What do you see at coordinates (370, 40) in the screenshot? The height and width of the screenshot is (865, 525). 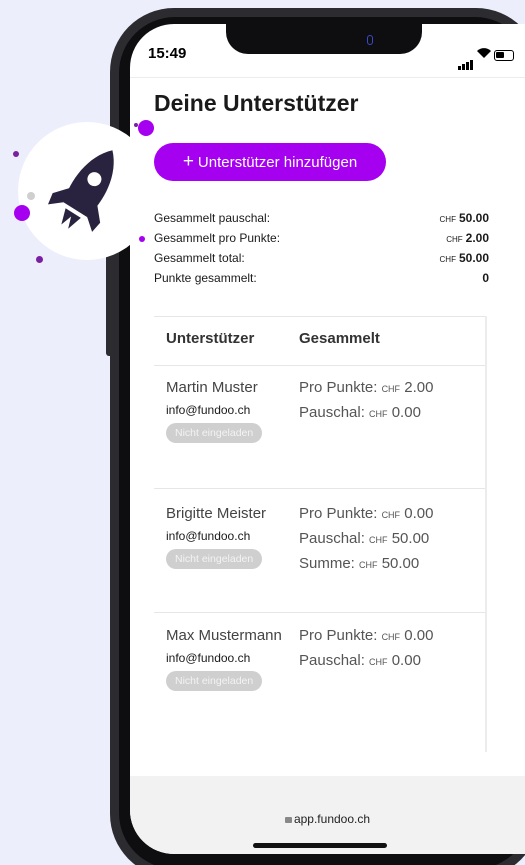 I see `camera-indicator` at bounding box center [370, 40].